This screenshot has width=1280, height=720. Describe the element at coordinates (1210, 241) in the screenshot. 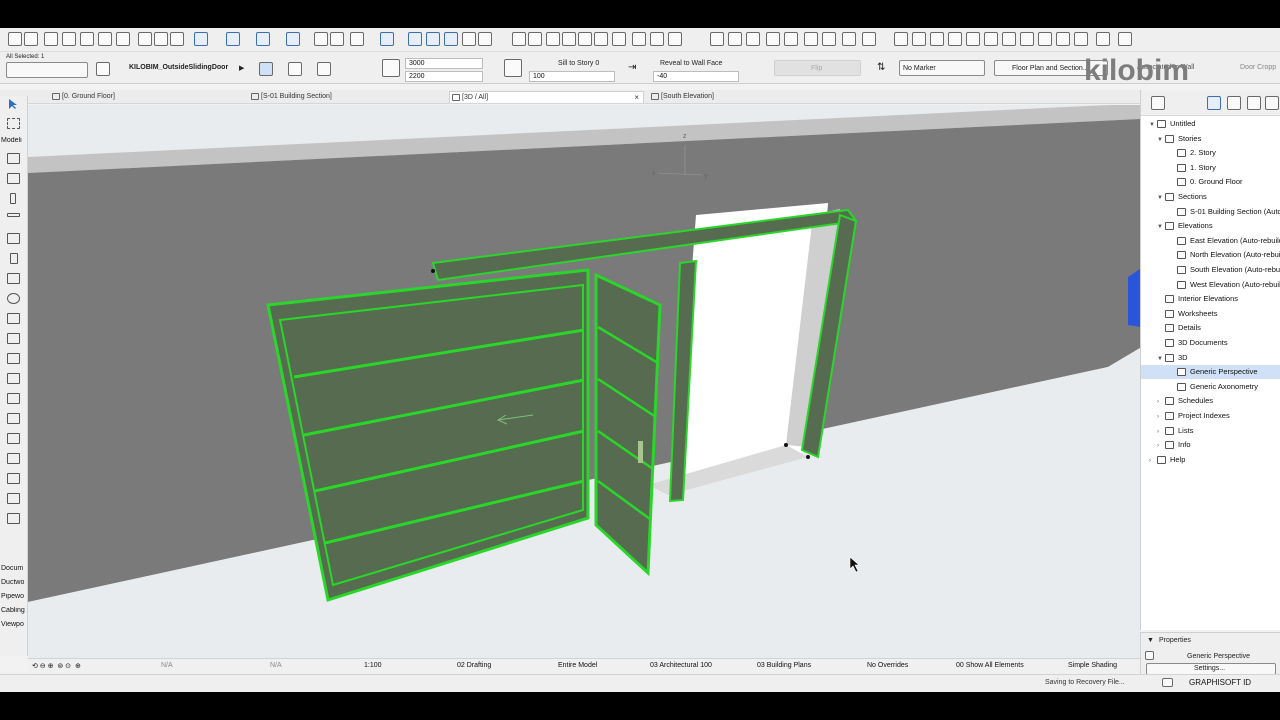

I see `navigator-item: East Elevation (Auto-rebuild` at that location.